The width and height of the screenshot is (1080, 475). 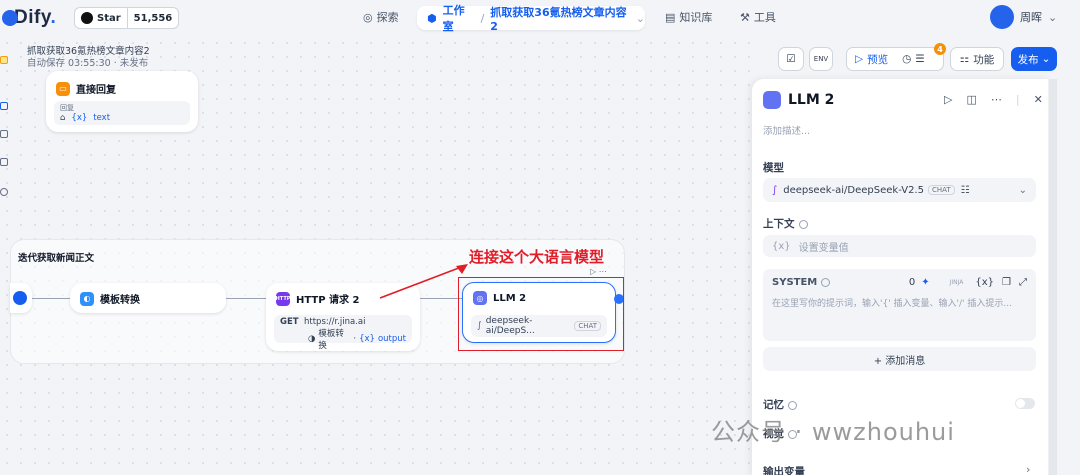 I want to click on answer-var: text, so click(x=102, y=118).